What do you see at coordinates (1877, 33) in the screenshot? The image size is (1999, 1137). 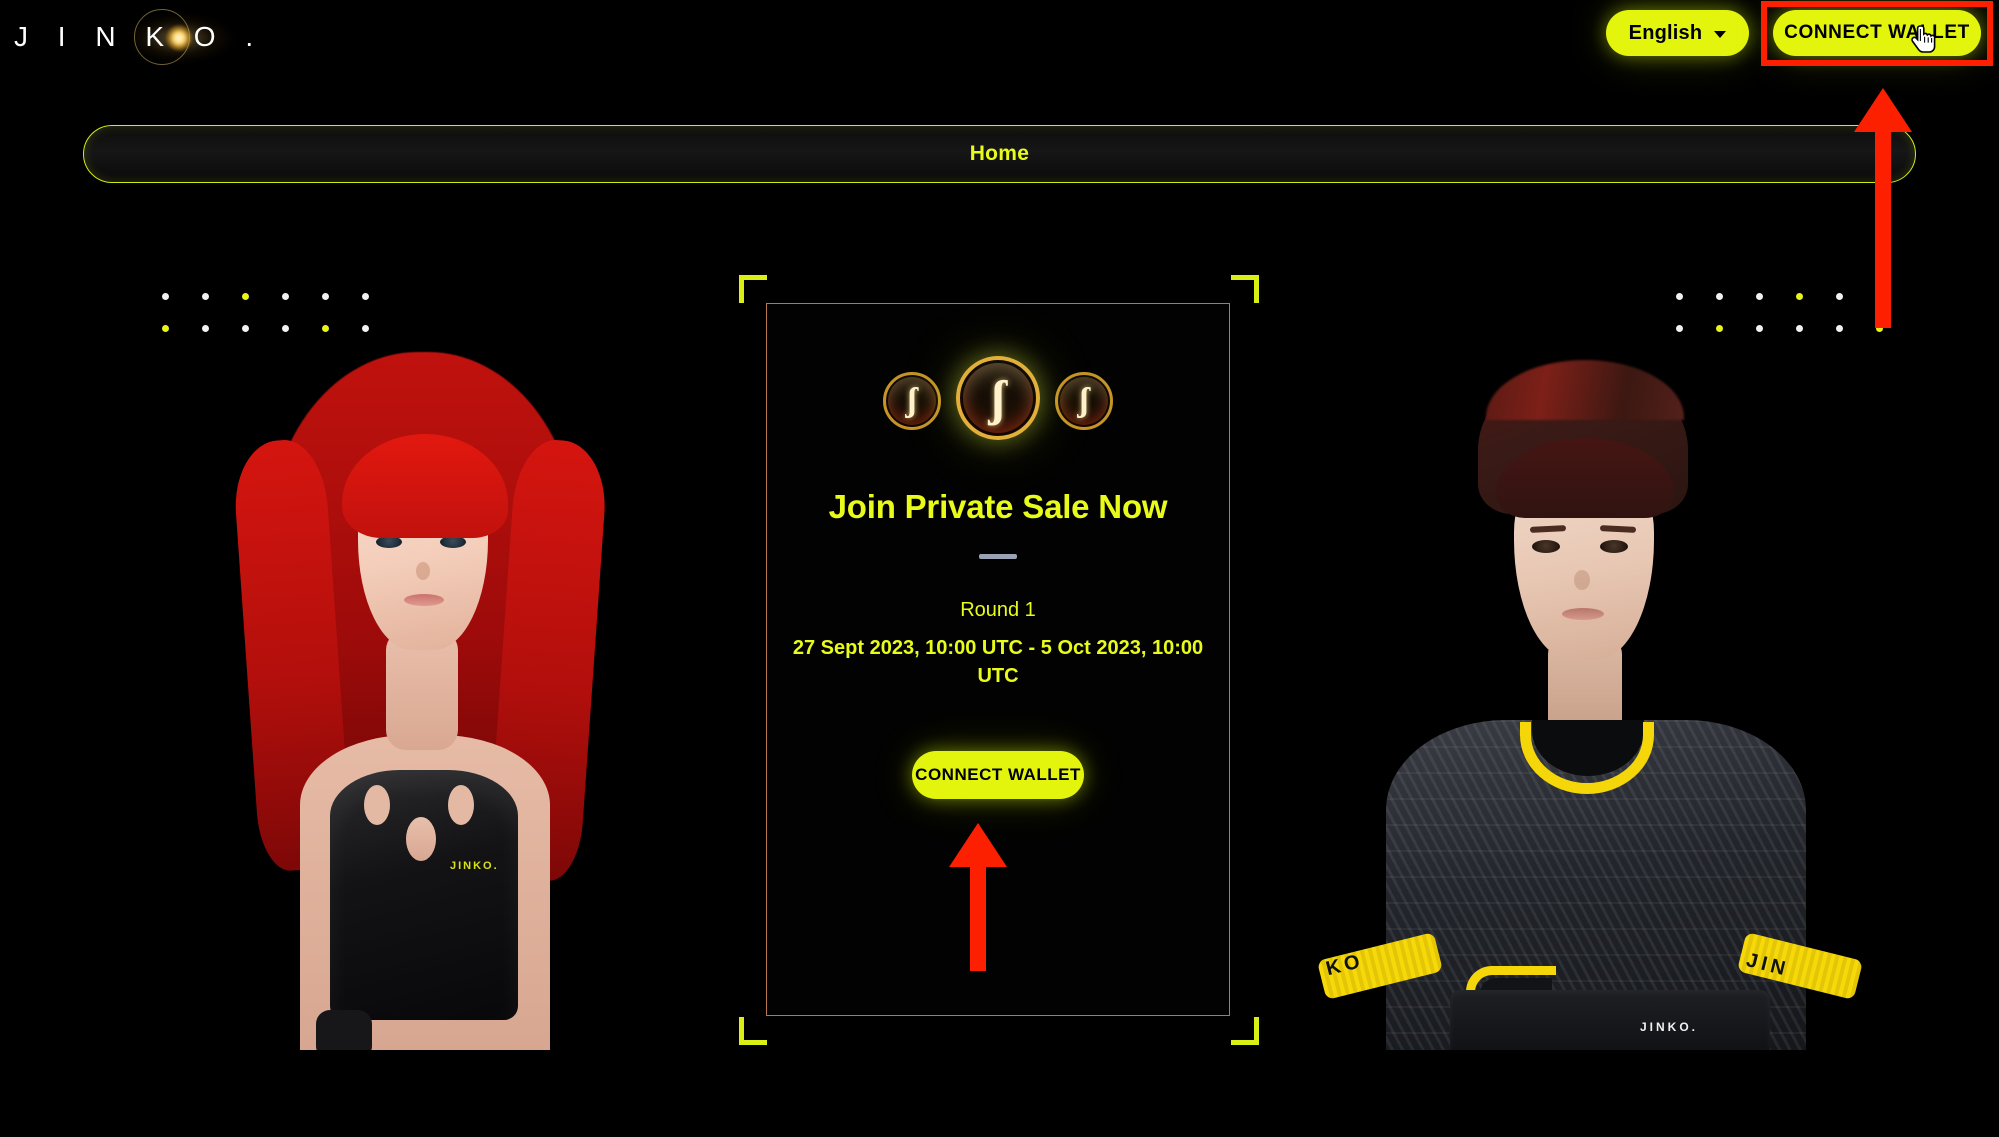 I see `connect-wallet-button-header: CONNECT WALLET` at bounding box center [1877, 33].